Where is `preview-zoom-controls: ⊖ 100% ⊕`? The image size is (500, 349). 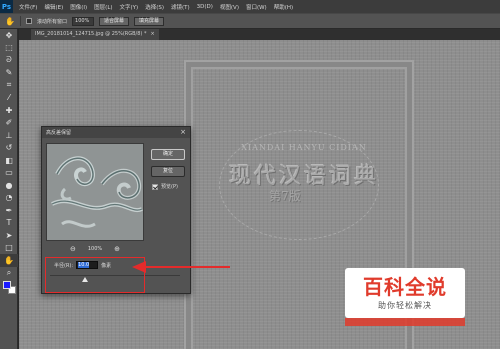
preview-zoom-controls: ⊖ 100% ⊕ is located at coordinates (95, 249).